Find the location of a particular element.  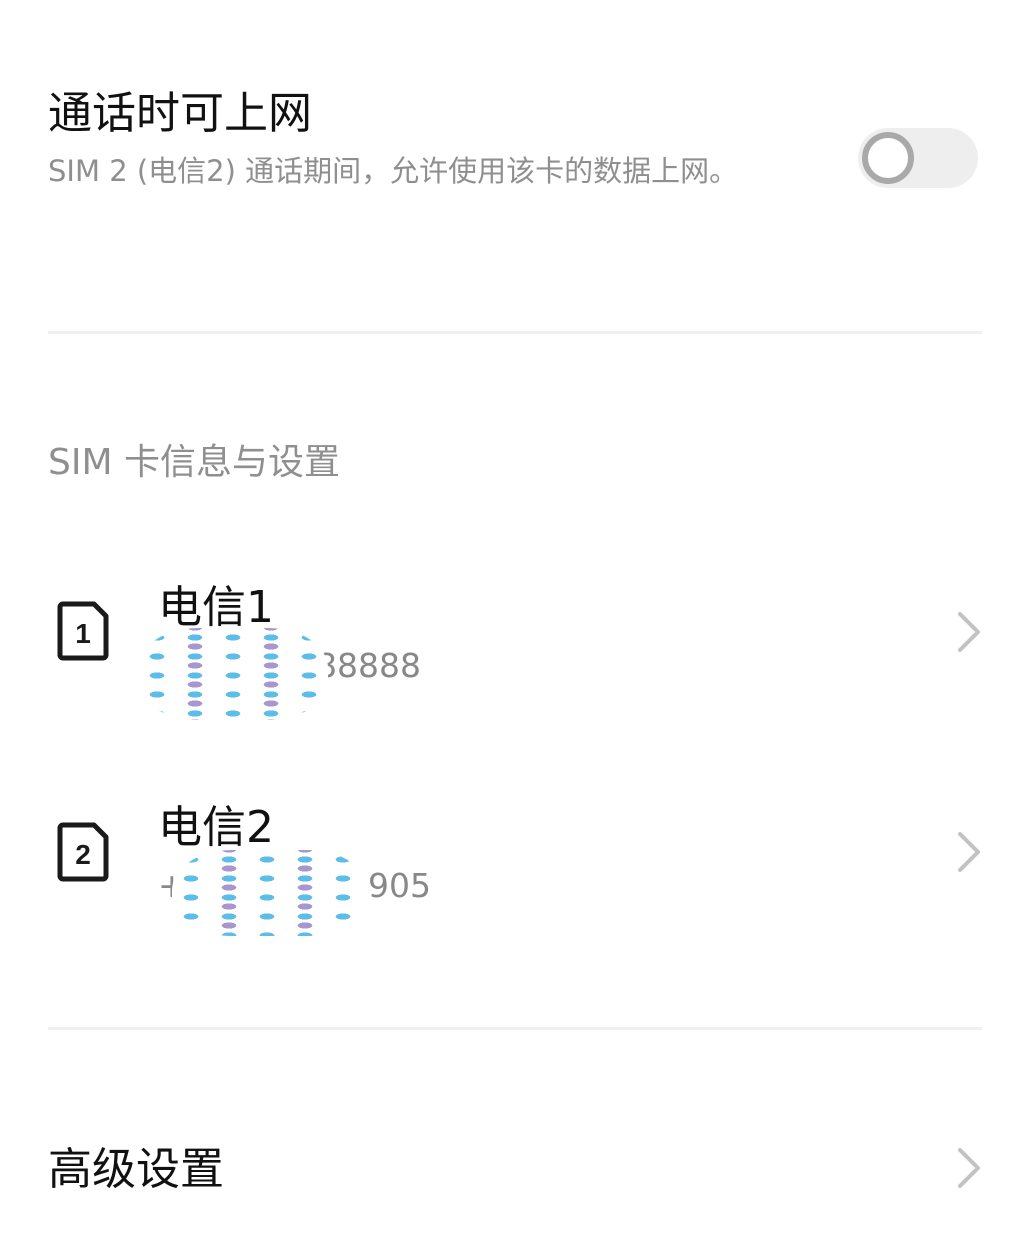

advanced-settings-label: 高级设置 is located at coordinates (136, 1169).